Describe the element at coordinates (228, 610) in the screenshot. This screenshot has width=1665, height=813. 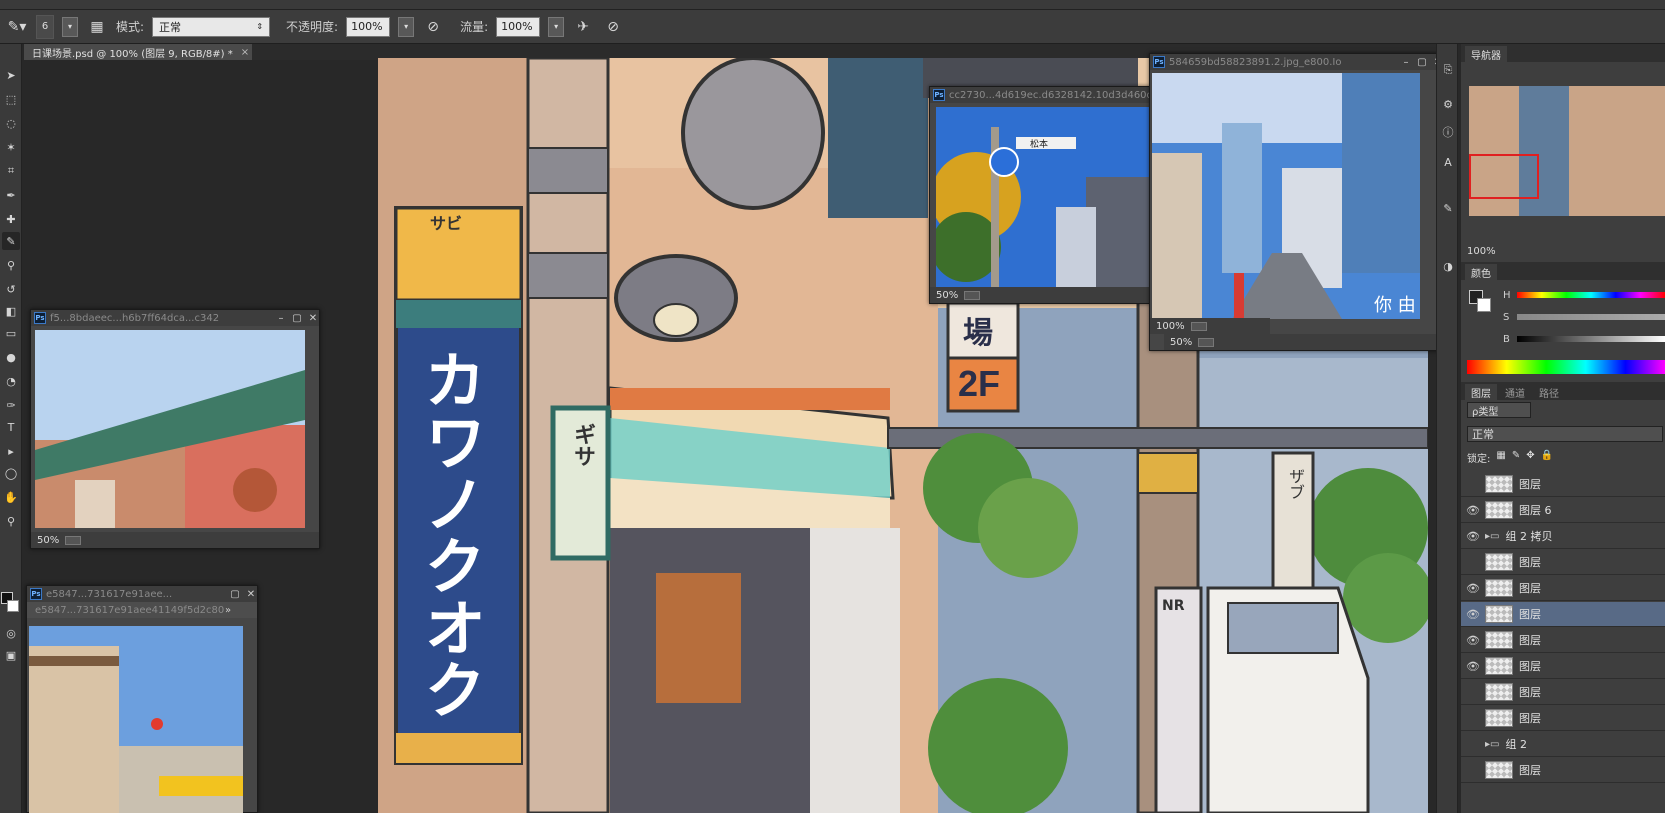
I see `more-tabs-icon: »` at that location.